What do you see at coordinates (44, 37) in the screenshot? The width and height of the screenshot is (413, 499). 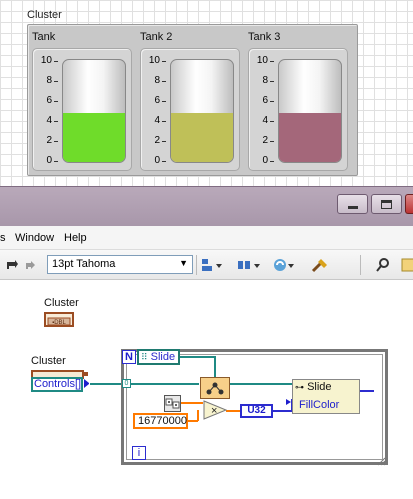 I see `tank-1-label: Tank` at bounding box center [44, 37].